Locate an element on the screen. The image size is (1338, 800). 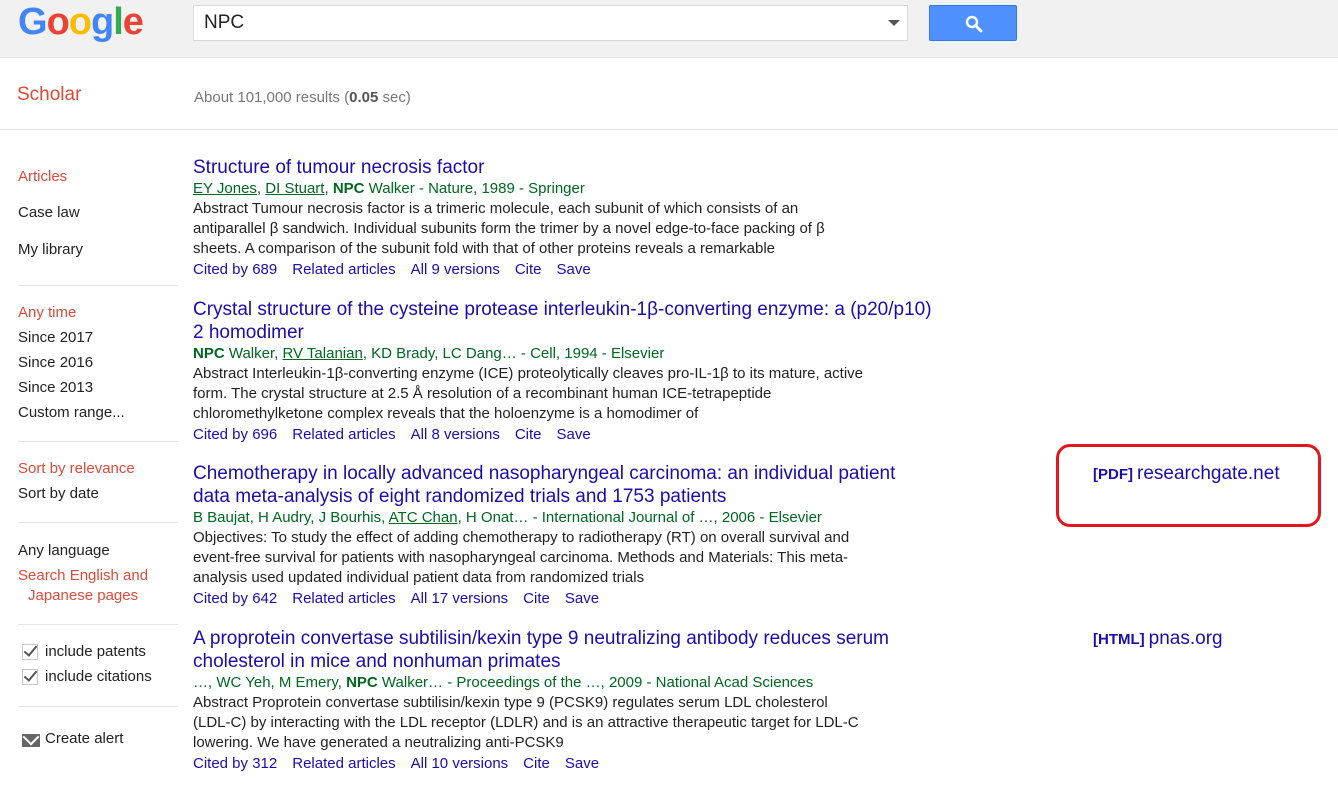
search-button is located at coordinates (973, 23).